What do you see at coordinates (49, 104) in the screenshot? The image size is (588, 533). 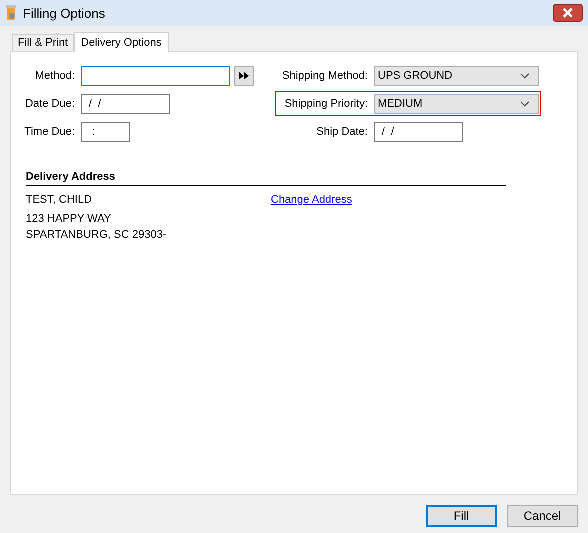 I see `field-label: Date Due:` at bounding box center [49, 104].